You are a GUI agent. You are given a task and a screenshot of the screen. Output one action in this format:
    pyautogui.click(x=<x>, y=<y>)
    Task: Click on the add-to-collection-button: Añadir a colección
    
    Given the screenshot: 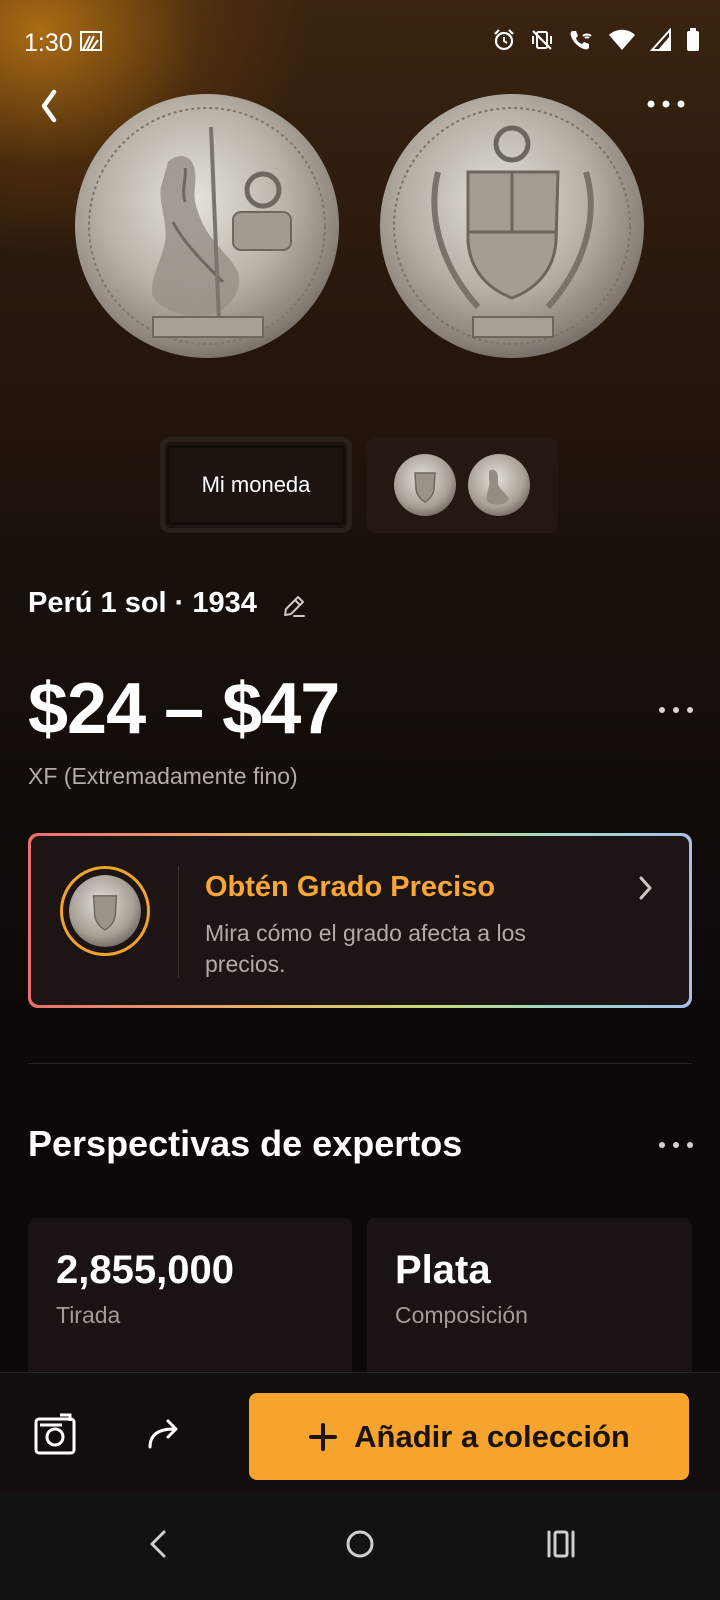 What is the action you would take?
    pyautogui.click(x=469, y=1436)
    